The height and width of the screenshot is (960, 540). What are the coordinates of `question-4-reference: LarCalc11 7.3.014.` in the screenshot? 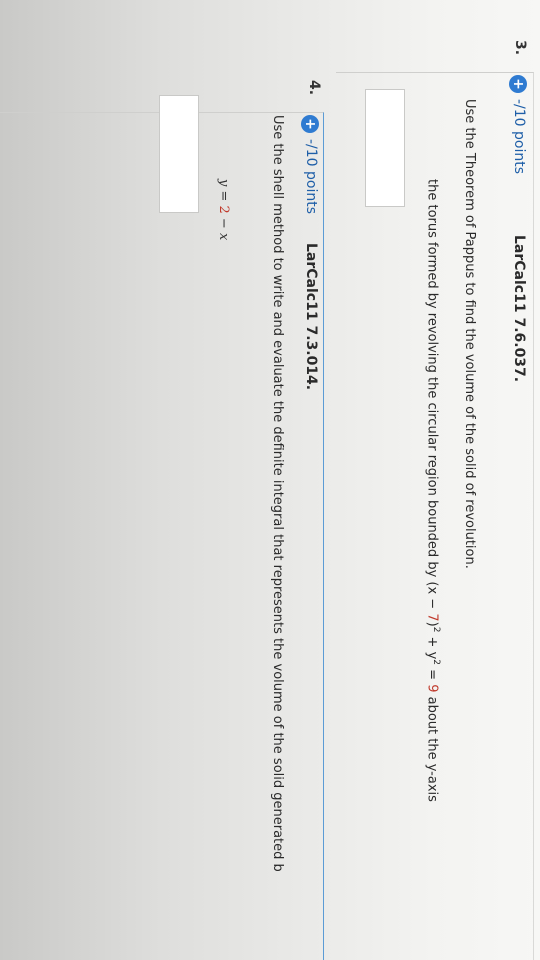 It's located at (311, 317).